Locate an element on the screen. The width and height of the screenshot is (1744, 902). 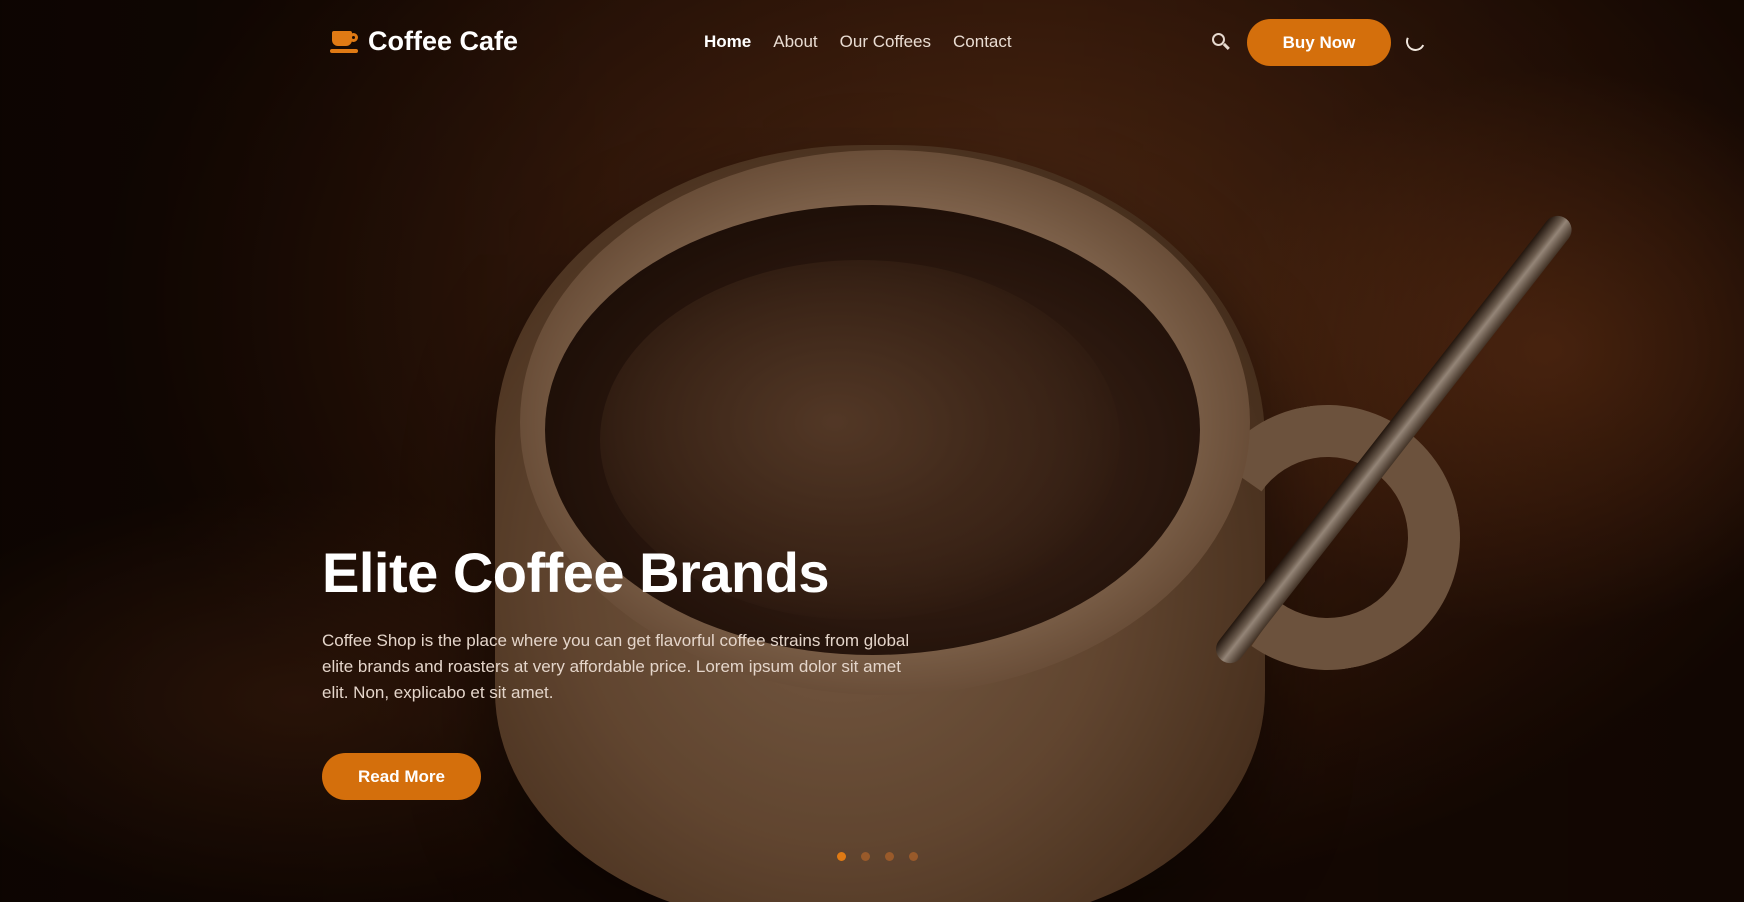
nav-link-contact: Contact is located at coordinates (982, 42).